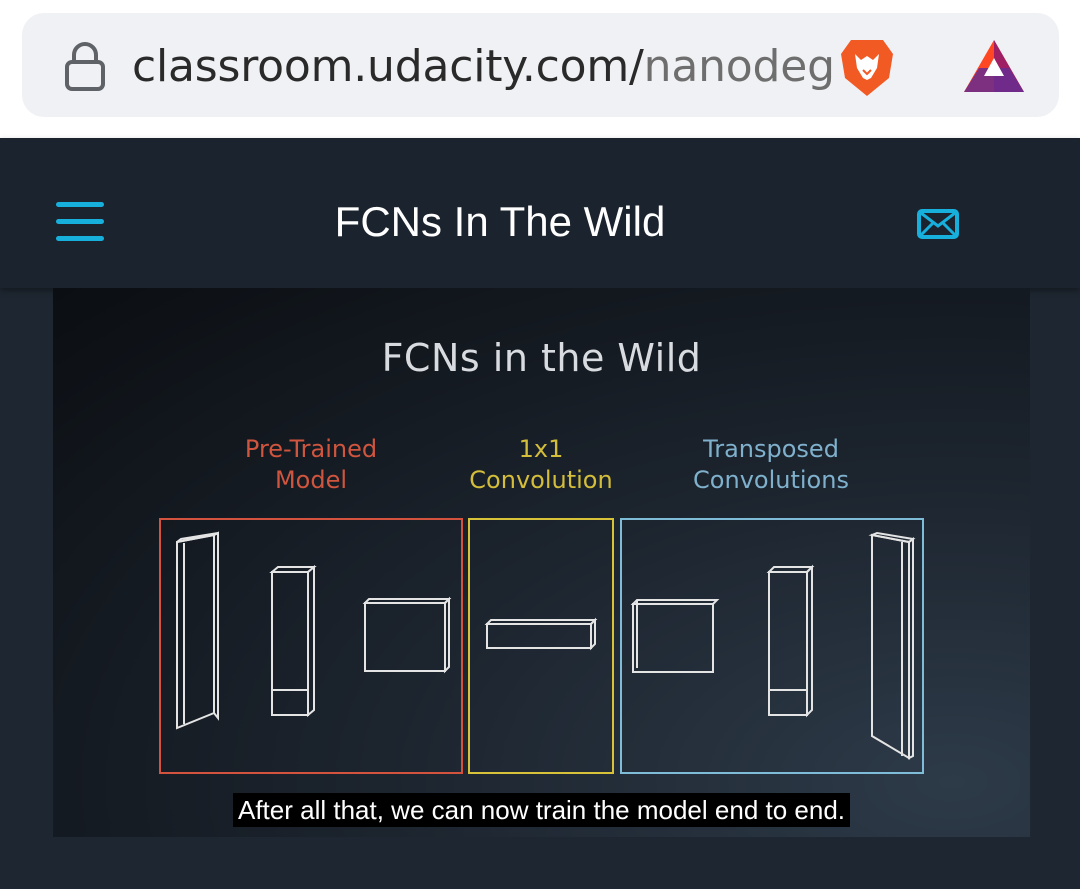 This screenshot has height=889, width=1080. I want to click on brave-lion-icon, so click(867, 67).